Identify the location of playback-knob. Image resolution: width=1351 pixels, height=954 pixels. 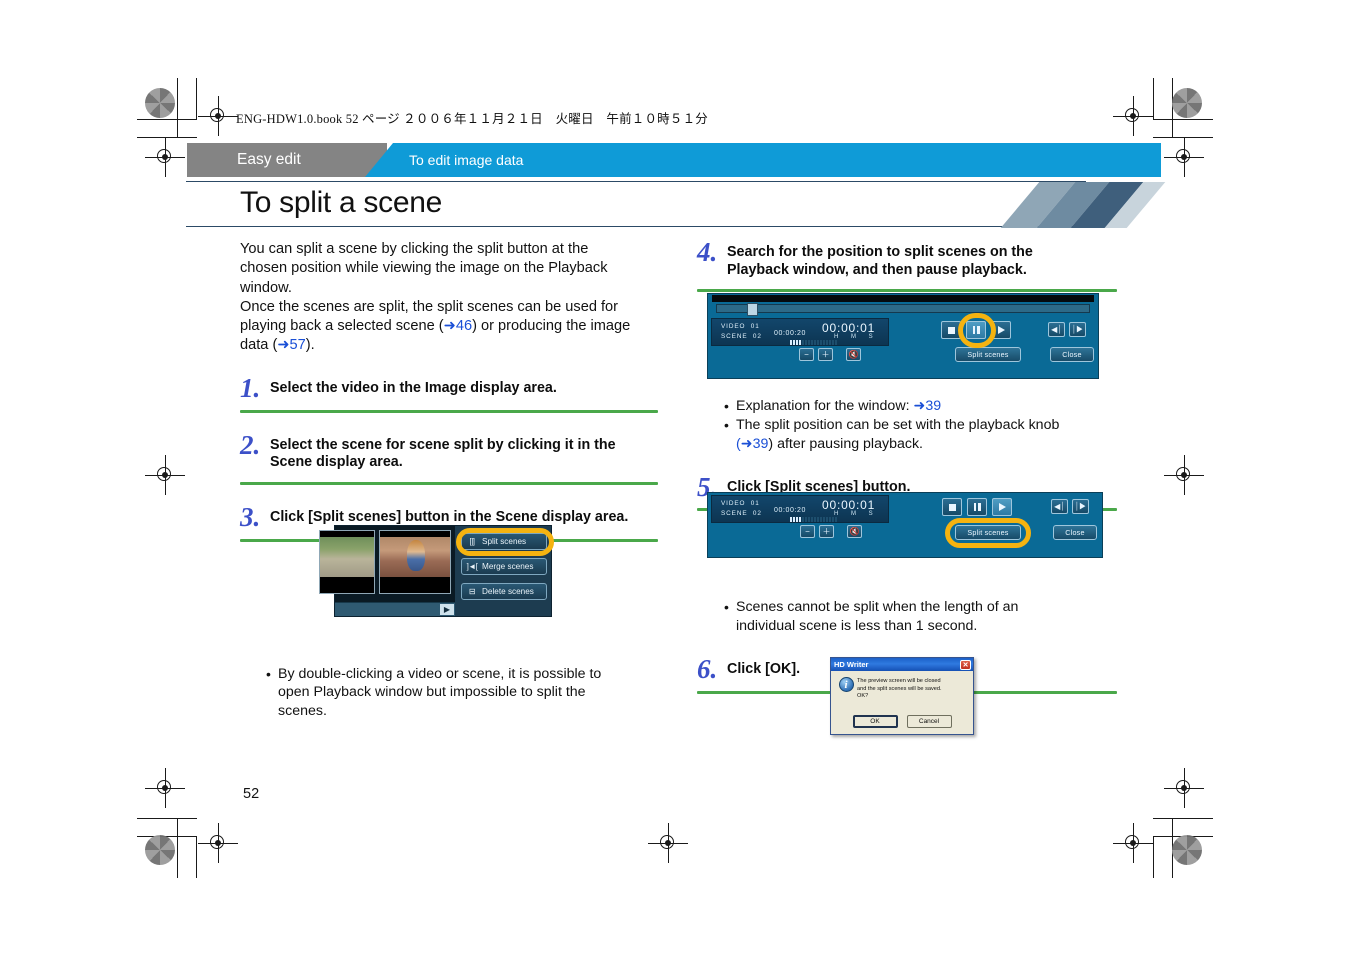
(752, 309).